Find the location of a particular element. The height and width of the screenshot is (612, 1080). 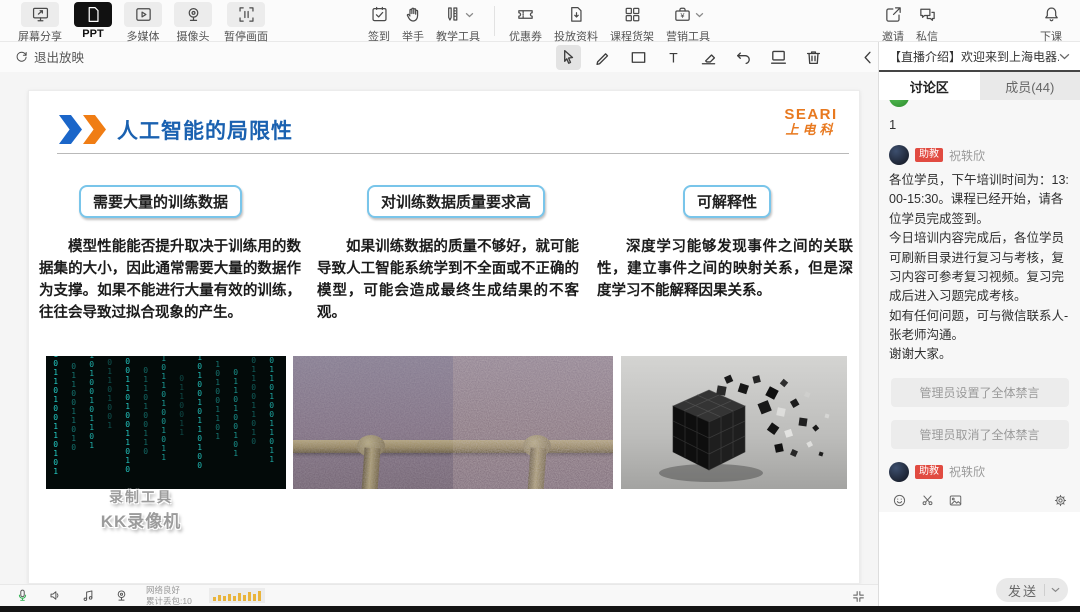

pencil-icon is located at coordinates (602, 59).